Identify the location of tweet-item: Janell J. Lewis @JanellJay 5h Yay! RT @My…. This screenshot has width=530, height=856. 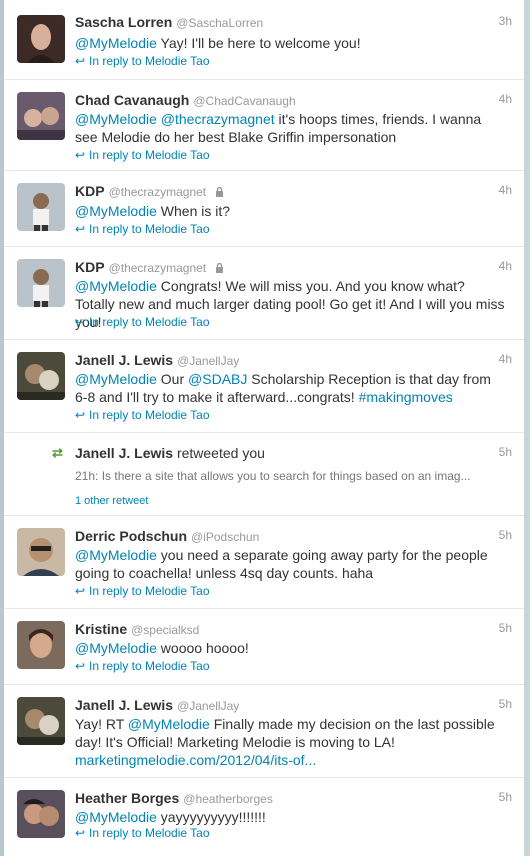
(264, 731).